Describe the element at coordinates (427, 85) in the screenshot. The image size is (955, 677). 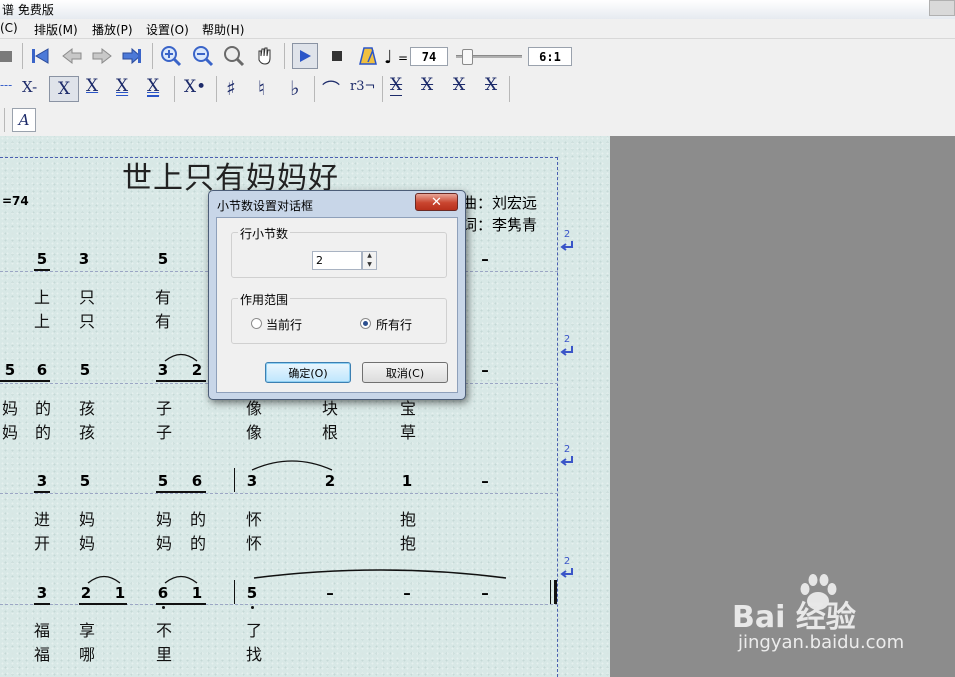
I see `octave-down-icon: X` at that location.